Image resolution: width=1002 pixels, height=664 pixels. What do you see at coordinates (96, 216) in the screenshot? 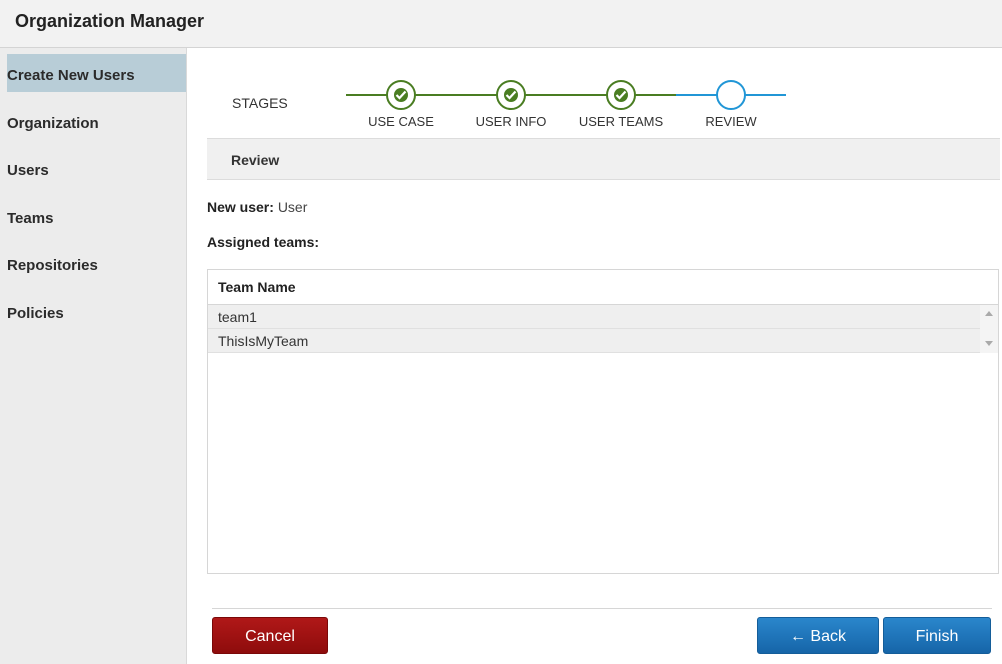
I see `sidebar-item-teams: Teams` at bounding box center [96, 216].